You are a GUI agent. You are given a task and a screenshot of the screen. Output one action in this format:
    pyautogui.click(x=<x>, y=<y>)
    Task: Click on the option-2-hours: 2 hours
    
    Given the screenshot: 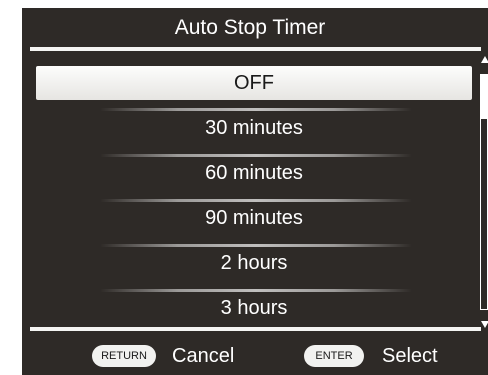 What is the action you would take?
    pyautogui.click(x=254, y=263)
    